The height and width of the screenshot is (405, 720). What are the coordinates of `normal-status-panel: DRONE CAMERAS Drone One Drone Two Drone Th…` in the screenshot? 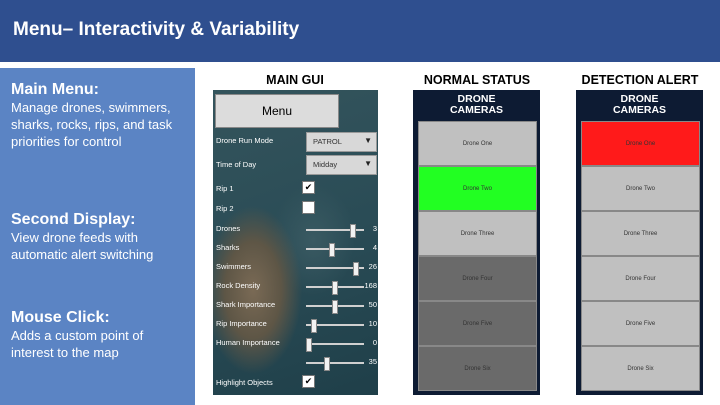 It's located at (476, 242).